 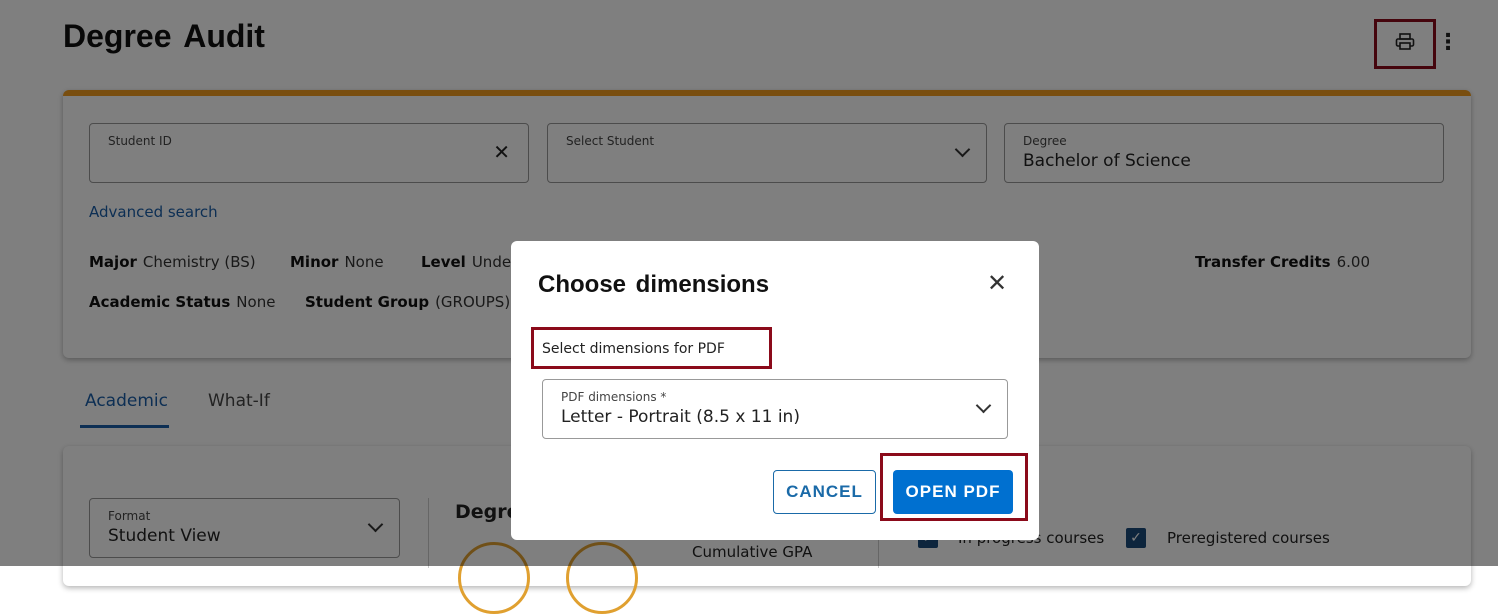 I want to click on close-icon: ✕, so click(x=997, y=283).